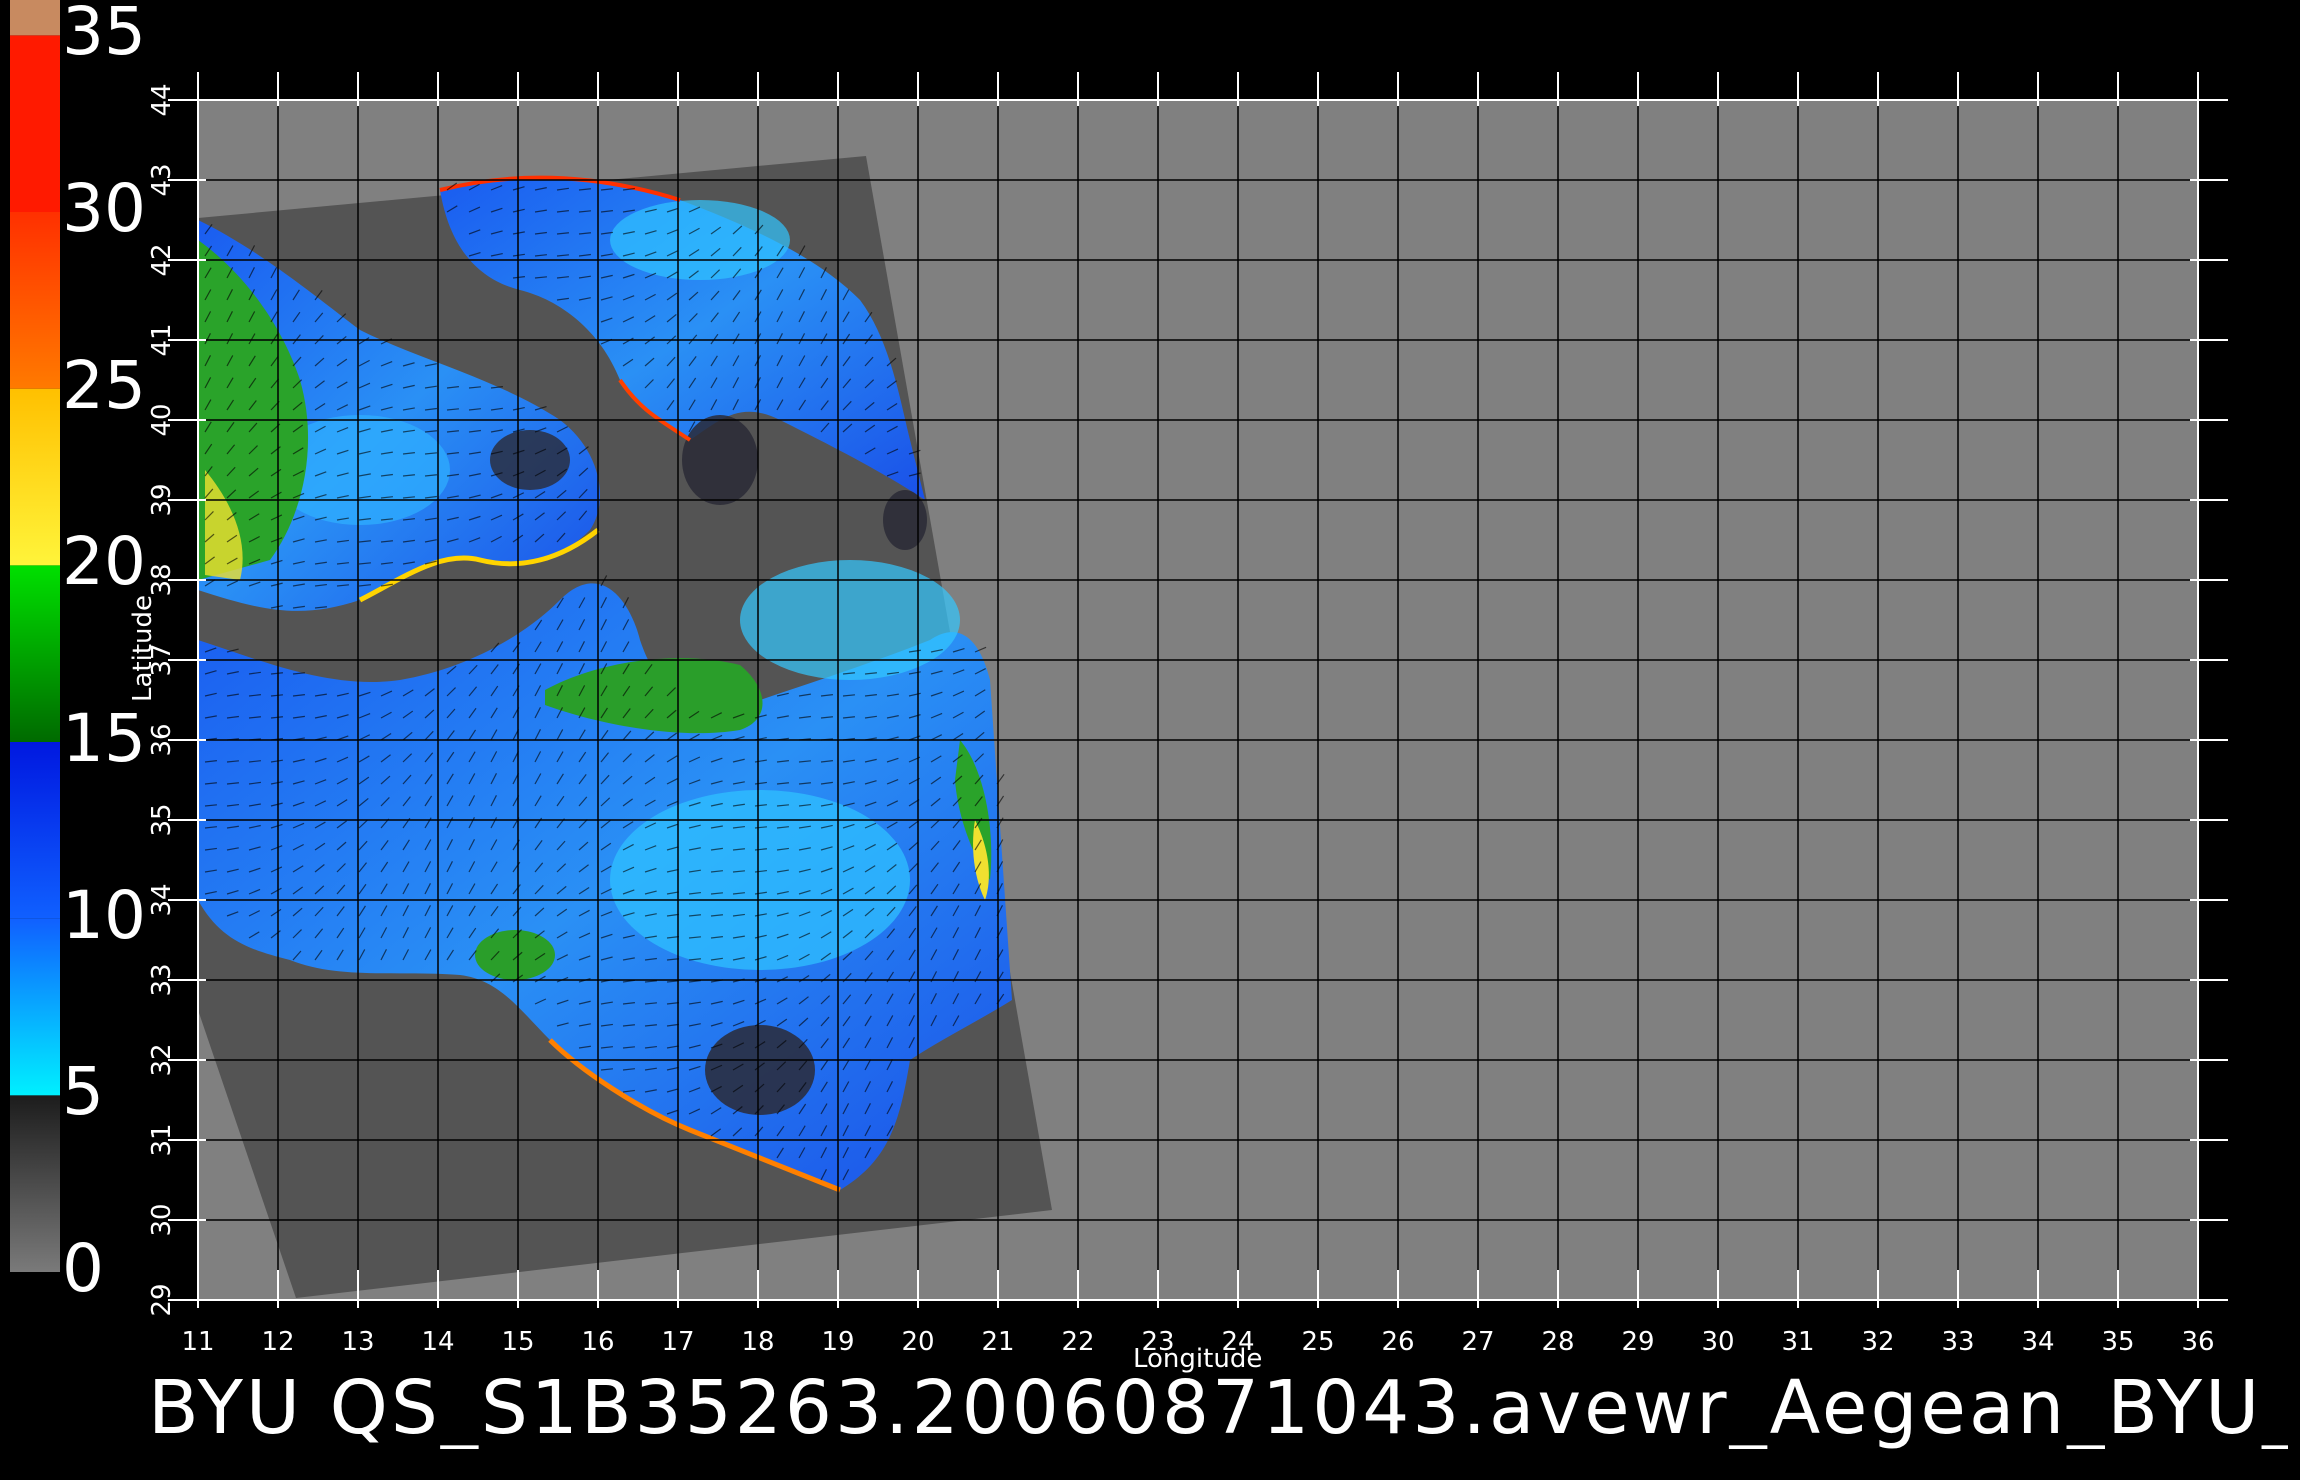 The image size is (2300, 1480). Describe the element at coordinates (197, 1342) in the screenshot. I see `x-tick-label: 11` at that location.